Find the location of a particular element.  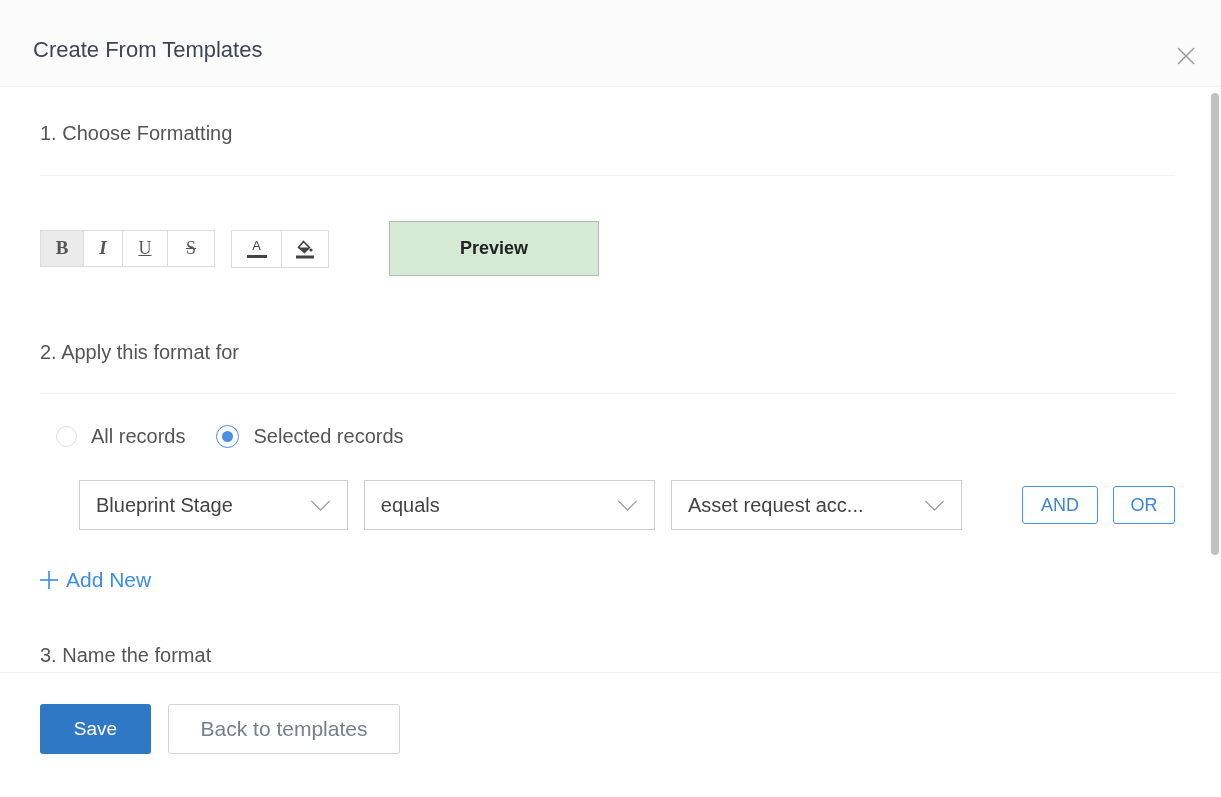

save-button: Save is located at coordinates (95, 729).